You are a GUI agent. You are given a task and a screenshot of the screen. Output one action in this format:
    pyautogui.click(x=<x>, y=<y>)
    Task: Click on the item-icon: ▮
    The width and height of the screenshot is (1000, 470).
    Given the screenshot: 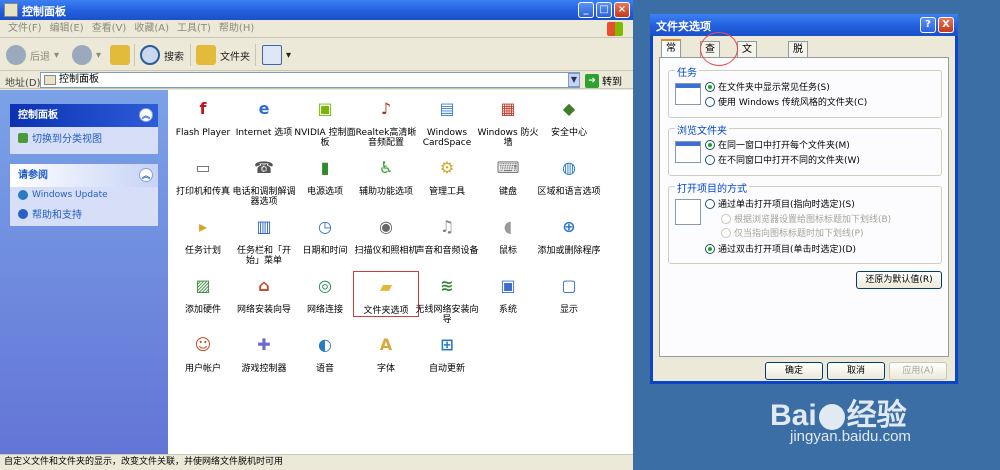 What is the action you would take?
    pyautogui.click(x=325, y=167)
    